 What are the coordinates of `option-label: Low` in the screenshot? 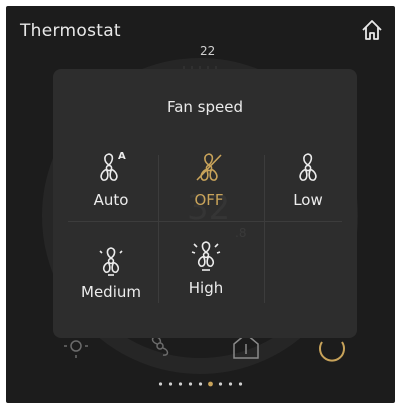 It's located at (308, 200).